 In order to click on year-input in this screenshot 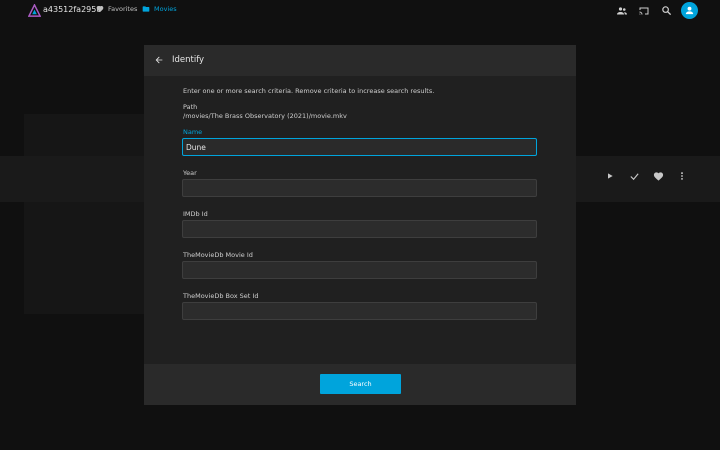, I will do `click(359, 188)`.